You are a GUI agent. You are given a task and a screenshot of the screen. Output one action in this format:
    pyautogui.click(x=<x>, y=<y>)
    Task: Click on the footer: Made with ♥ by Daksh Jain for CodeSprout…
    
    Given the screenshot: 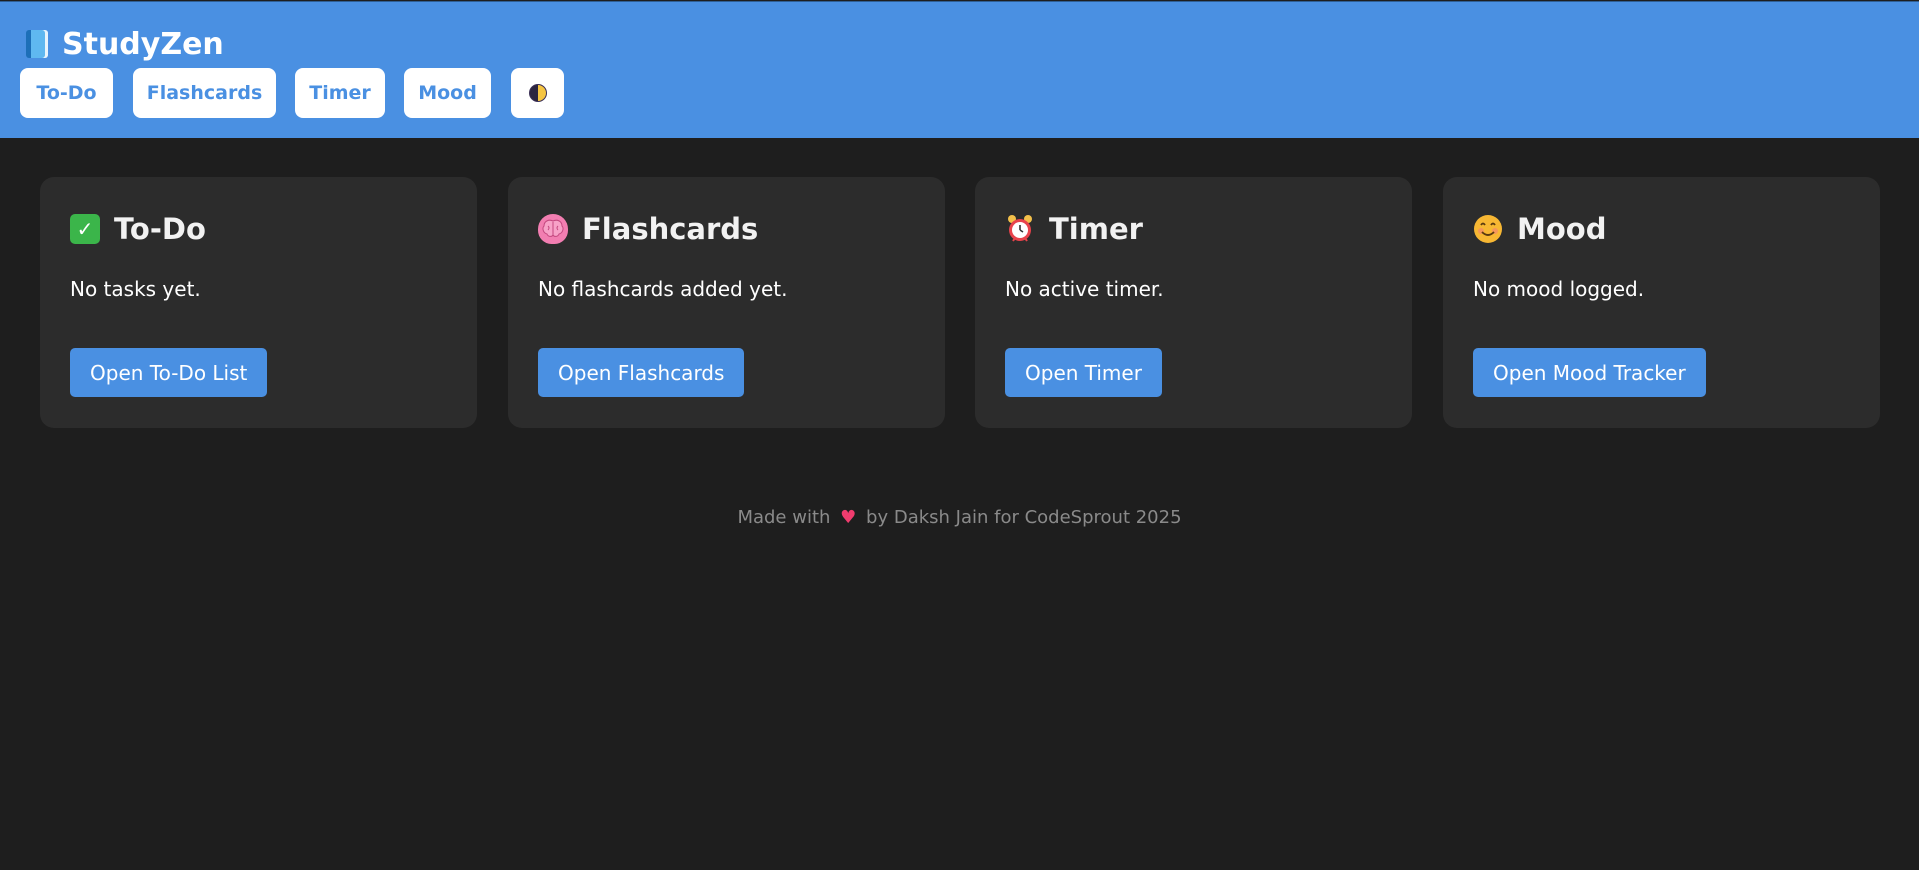 What is the action you would take?
    pyautogui.click(x=959, y=517)
    